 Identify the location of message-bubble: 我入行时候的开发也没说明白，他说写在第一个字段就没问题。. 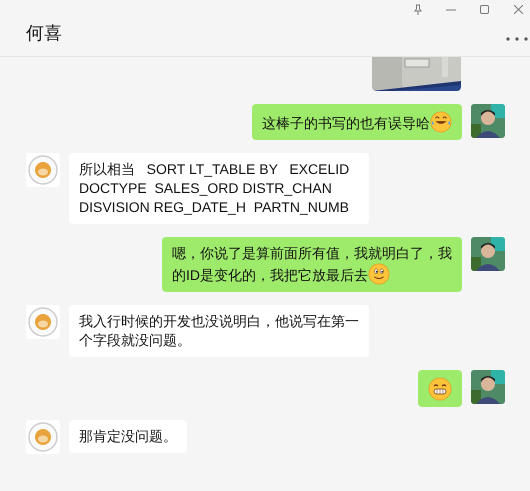
(219, 331).